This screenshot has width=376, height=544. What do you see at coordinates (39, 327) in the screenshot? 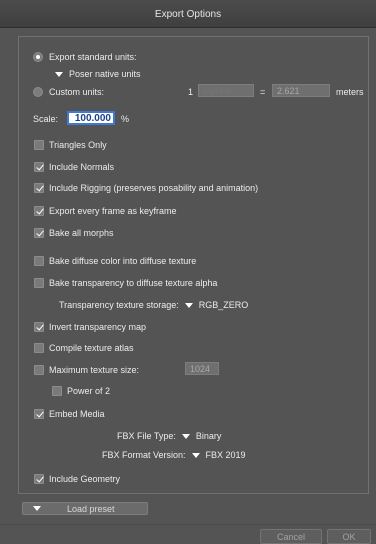
I see `invert-transparency-checkbox` at bounding box center [39, 327].